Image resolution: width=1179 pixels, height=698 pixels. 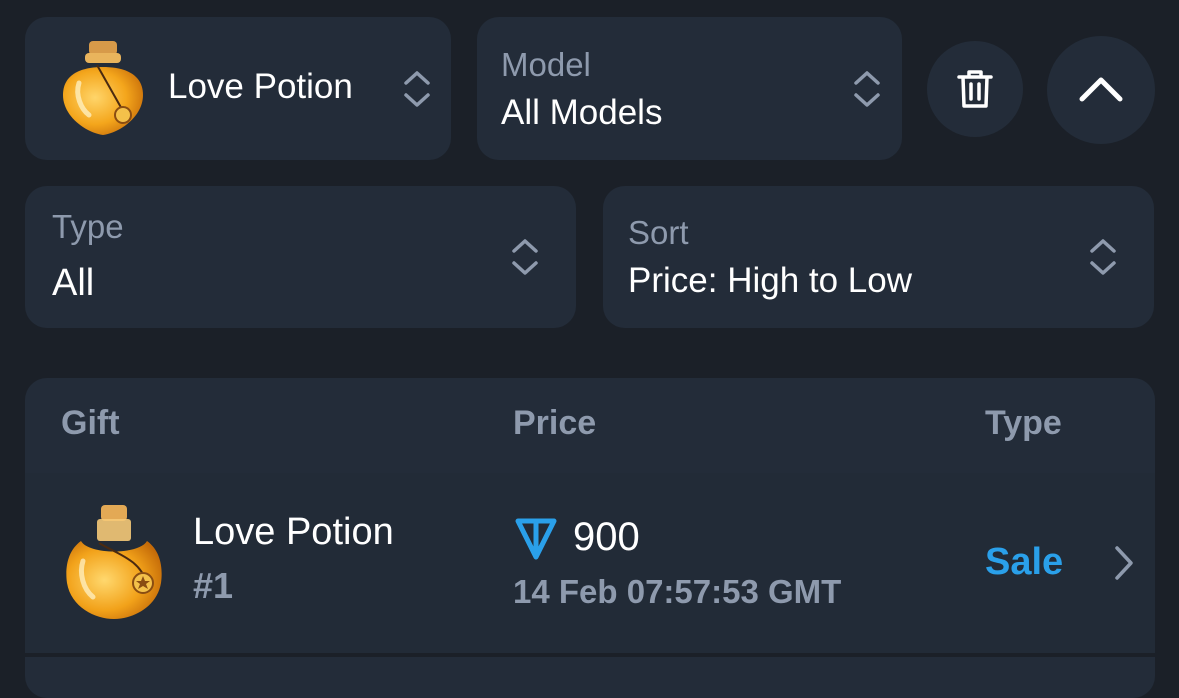 I want to click on row-divider, so click(x=590, y=655).